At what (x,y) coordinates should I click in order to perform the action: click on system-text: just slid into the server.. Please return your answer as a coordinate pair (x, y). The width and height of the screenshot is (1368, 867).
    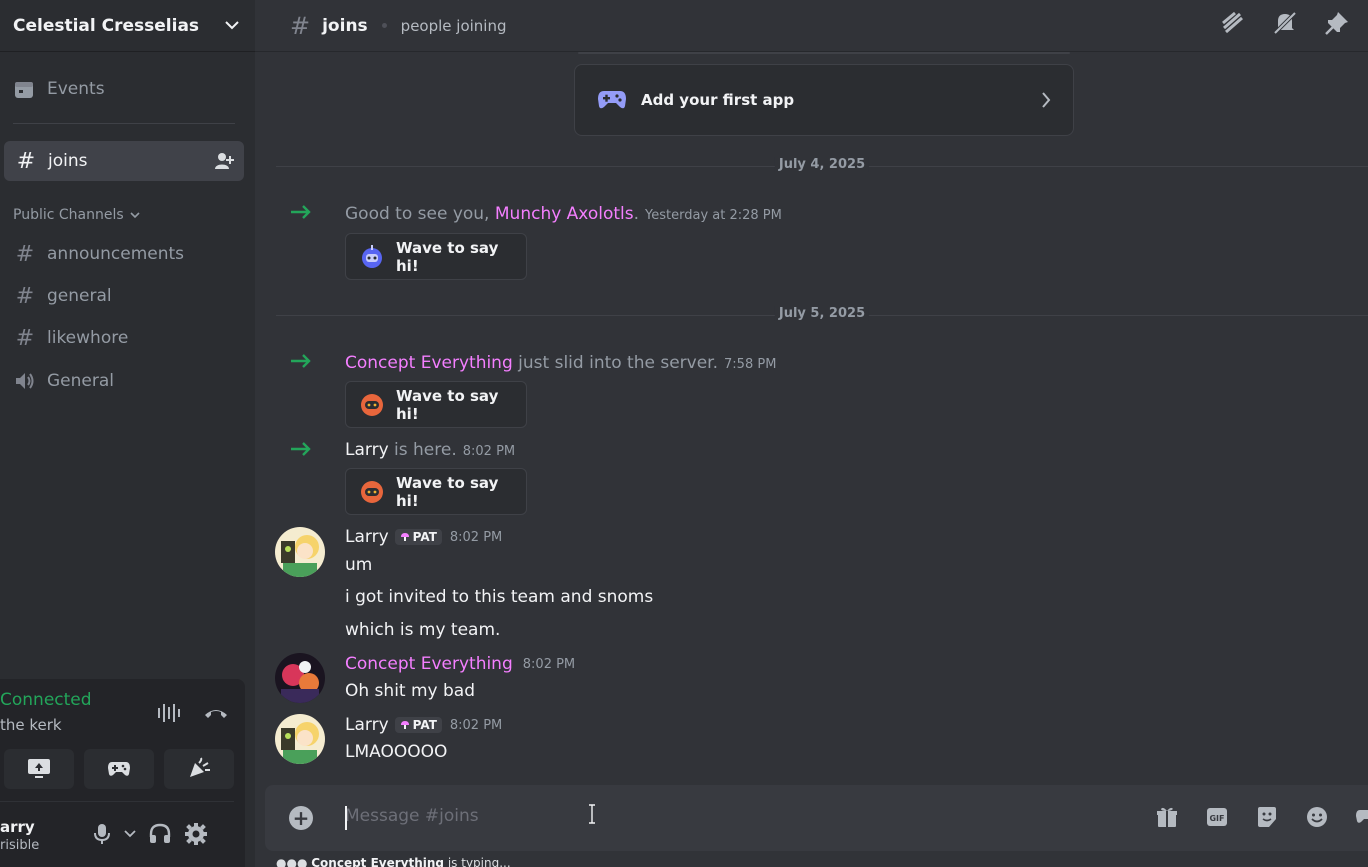
    Looking at the image, I should click on (615, 363).